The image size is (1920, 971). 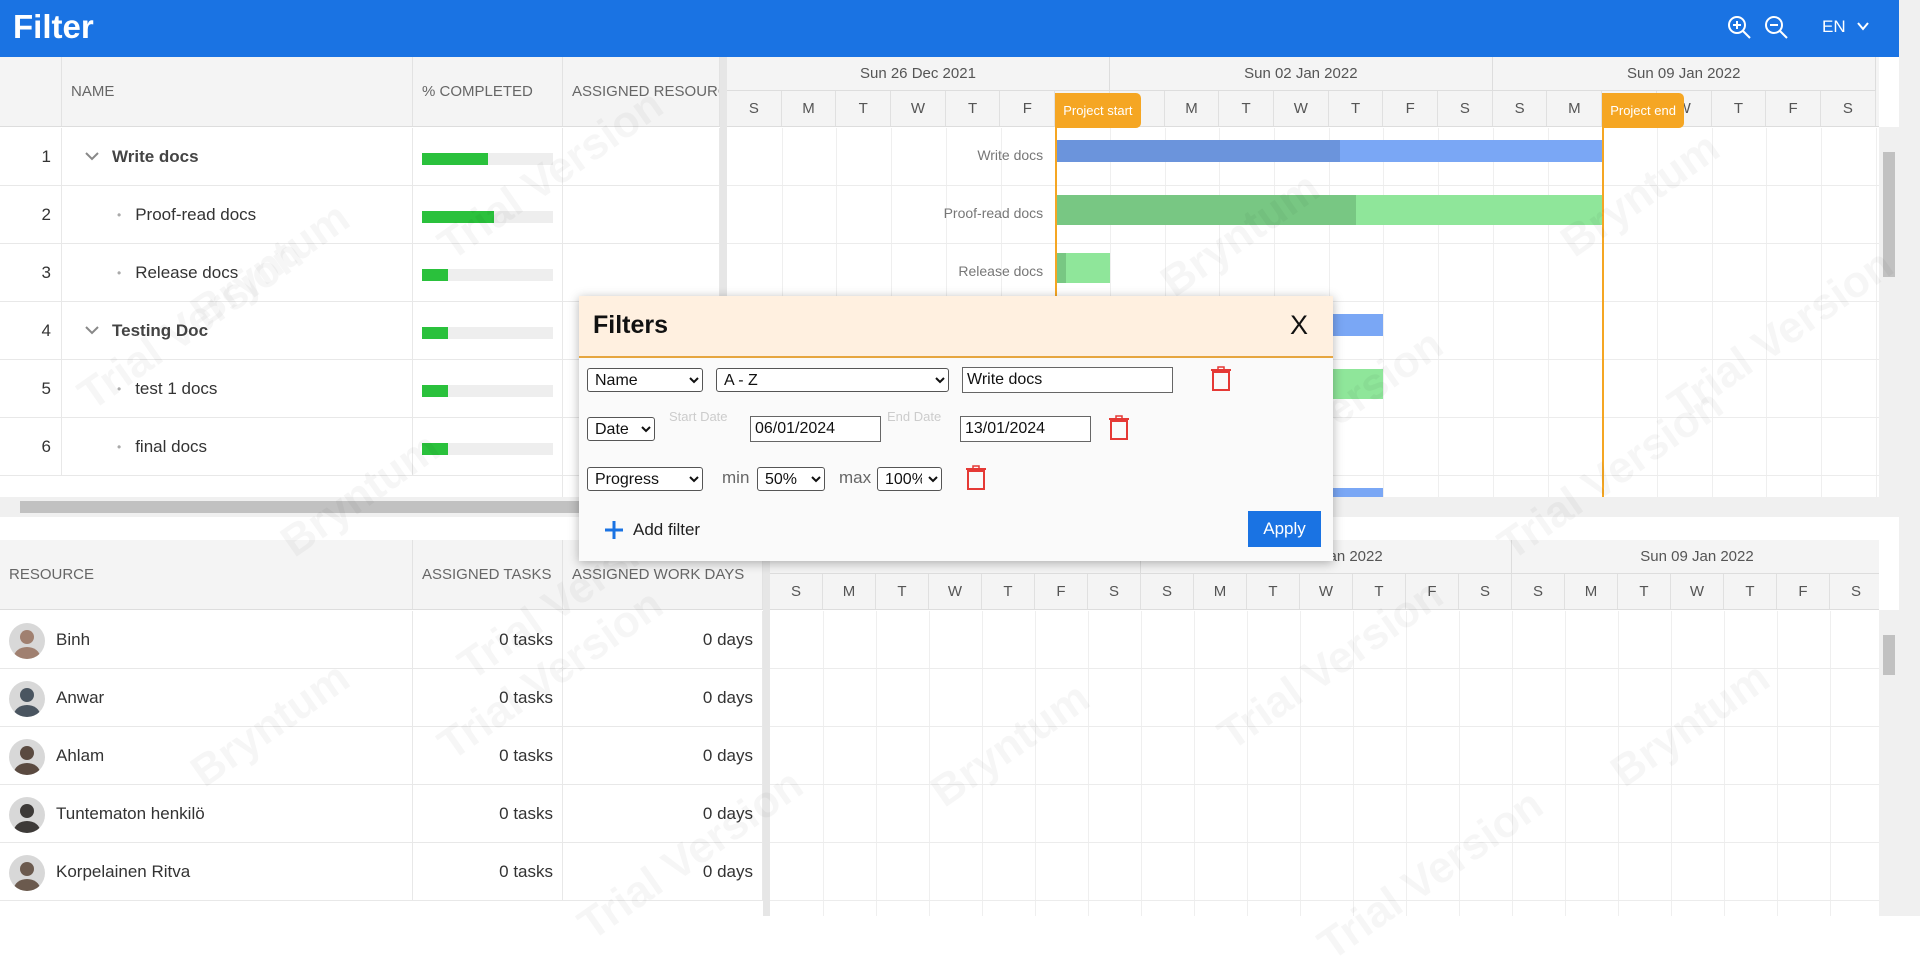 I want to click on assigned-resources-cell, so click(x=641, y=156).